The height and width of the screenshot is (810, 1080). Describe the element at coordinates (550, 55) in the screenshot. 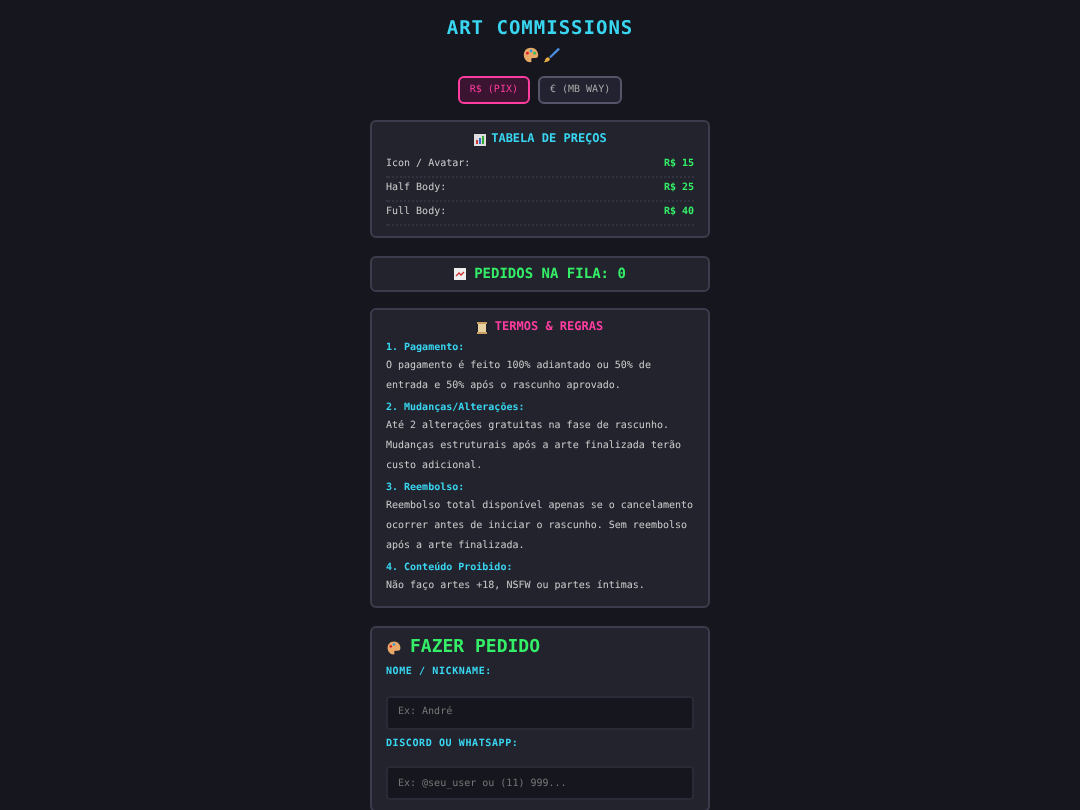

I see `brush-icon` at that location.